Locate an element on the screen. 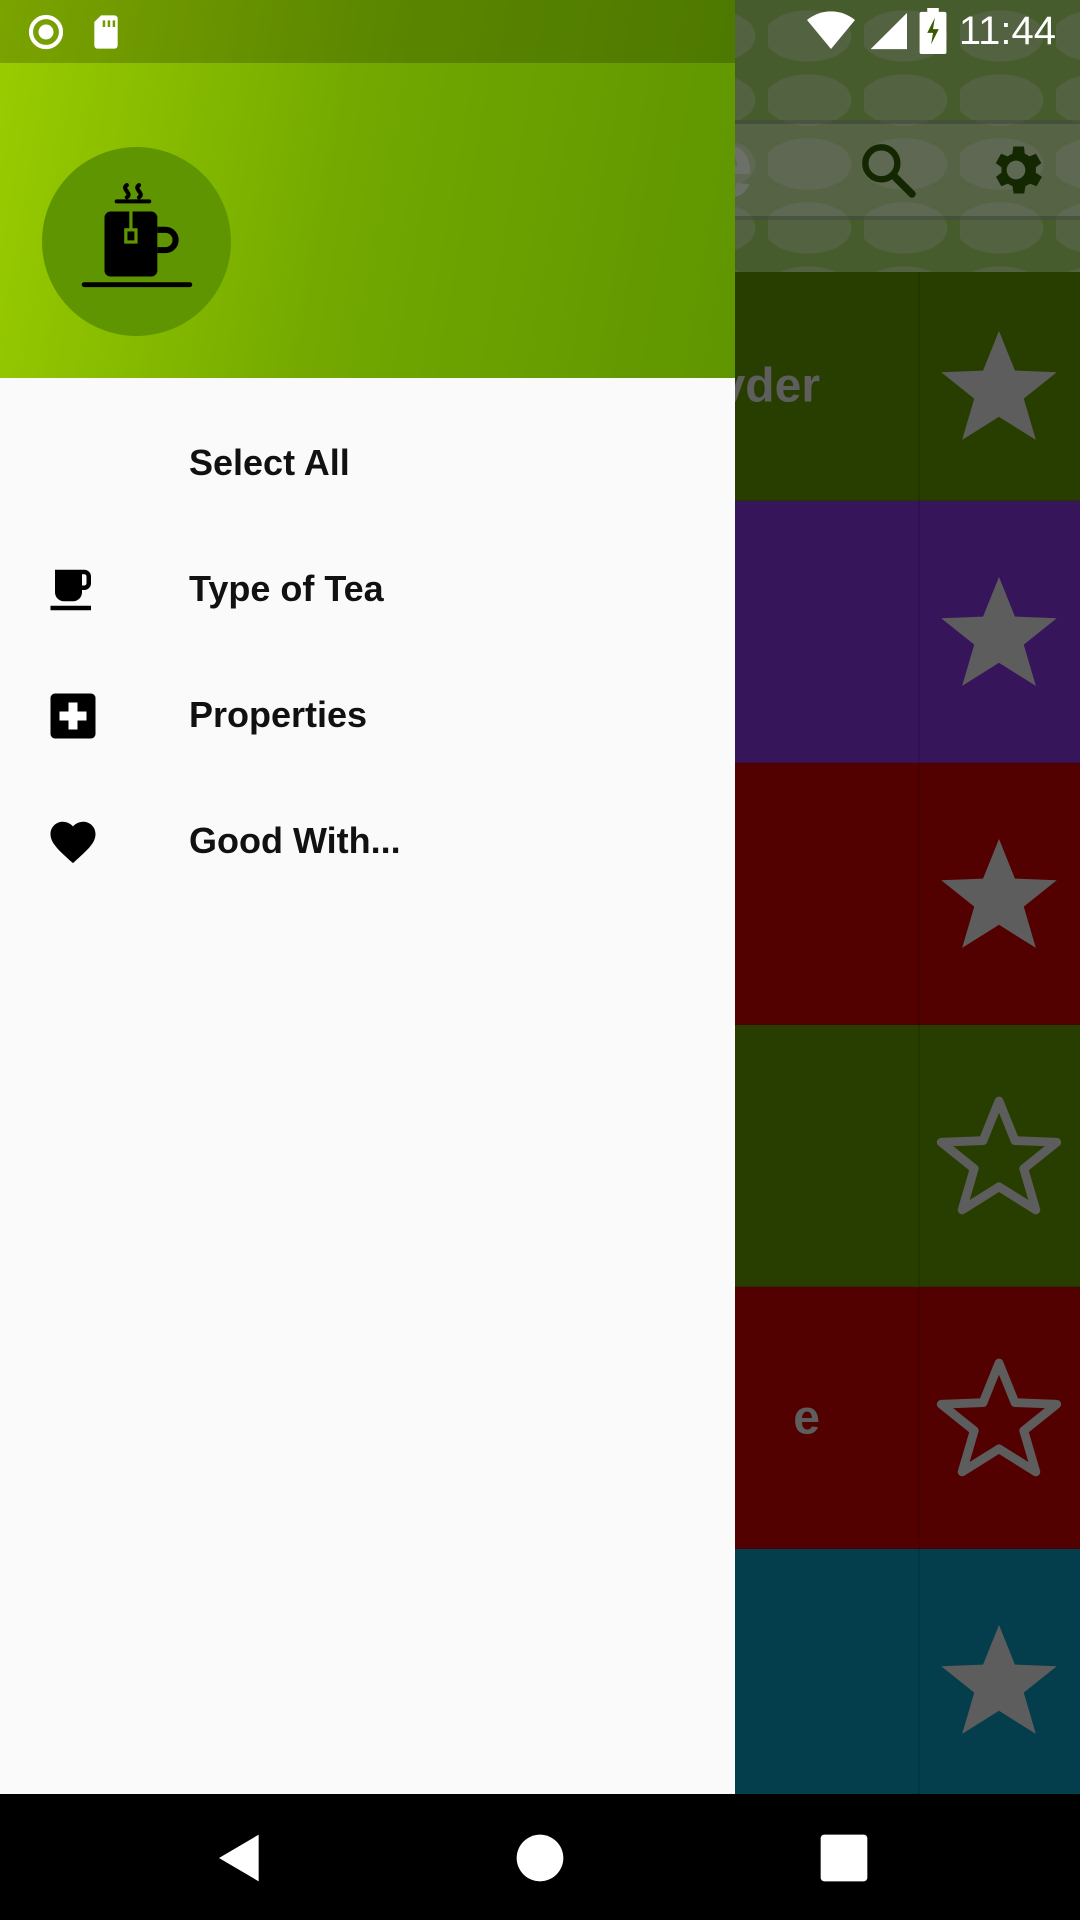  menu-item-label: Select All is located at coordinates (269, 462).